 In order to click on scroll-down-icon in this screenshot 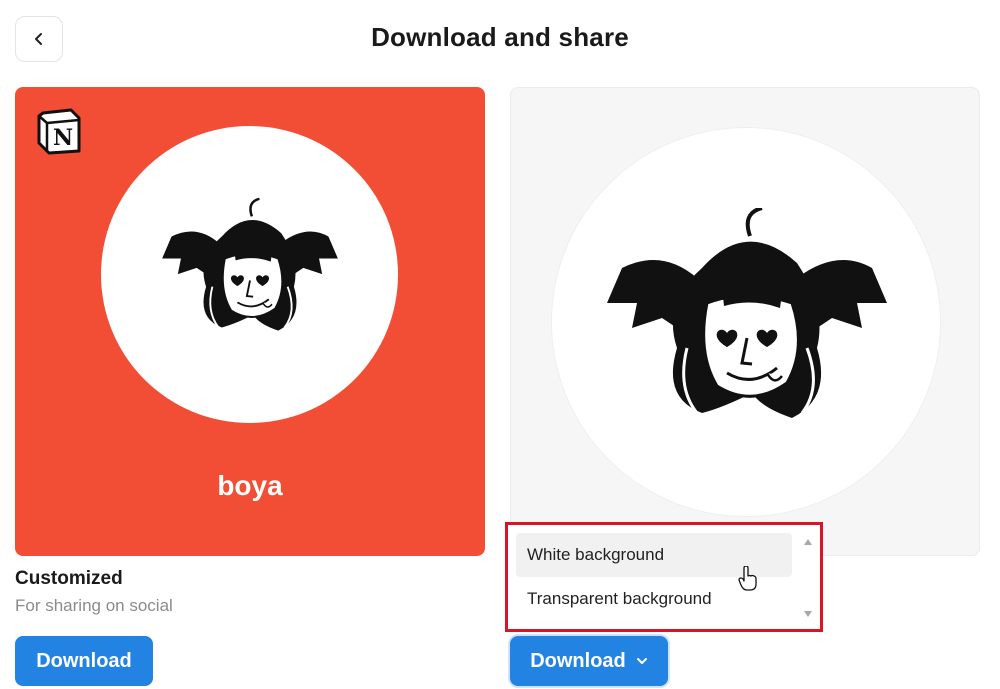, I will do `click(808, 614)`.